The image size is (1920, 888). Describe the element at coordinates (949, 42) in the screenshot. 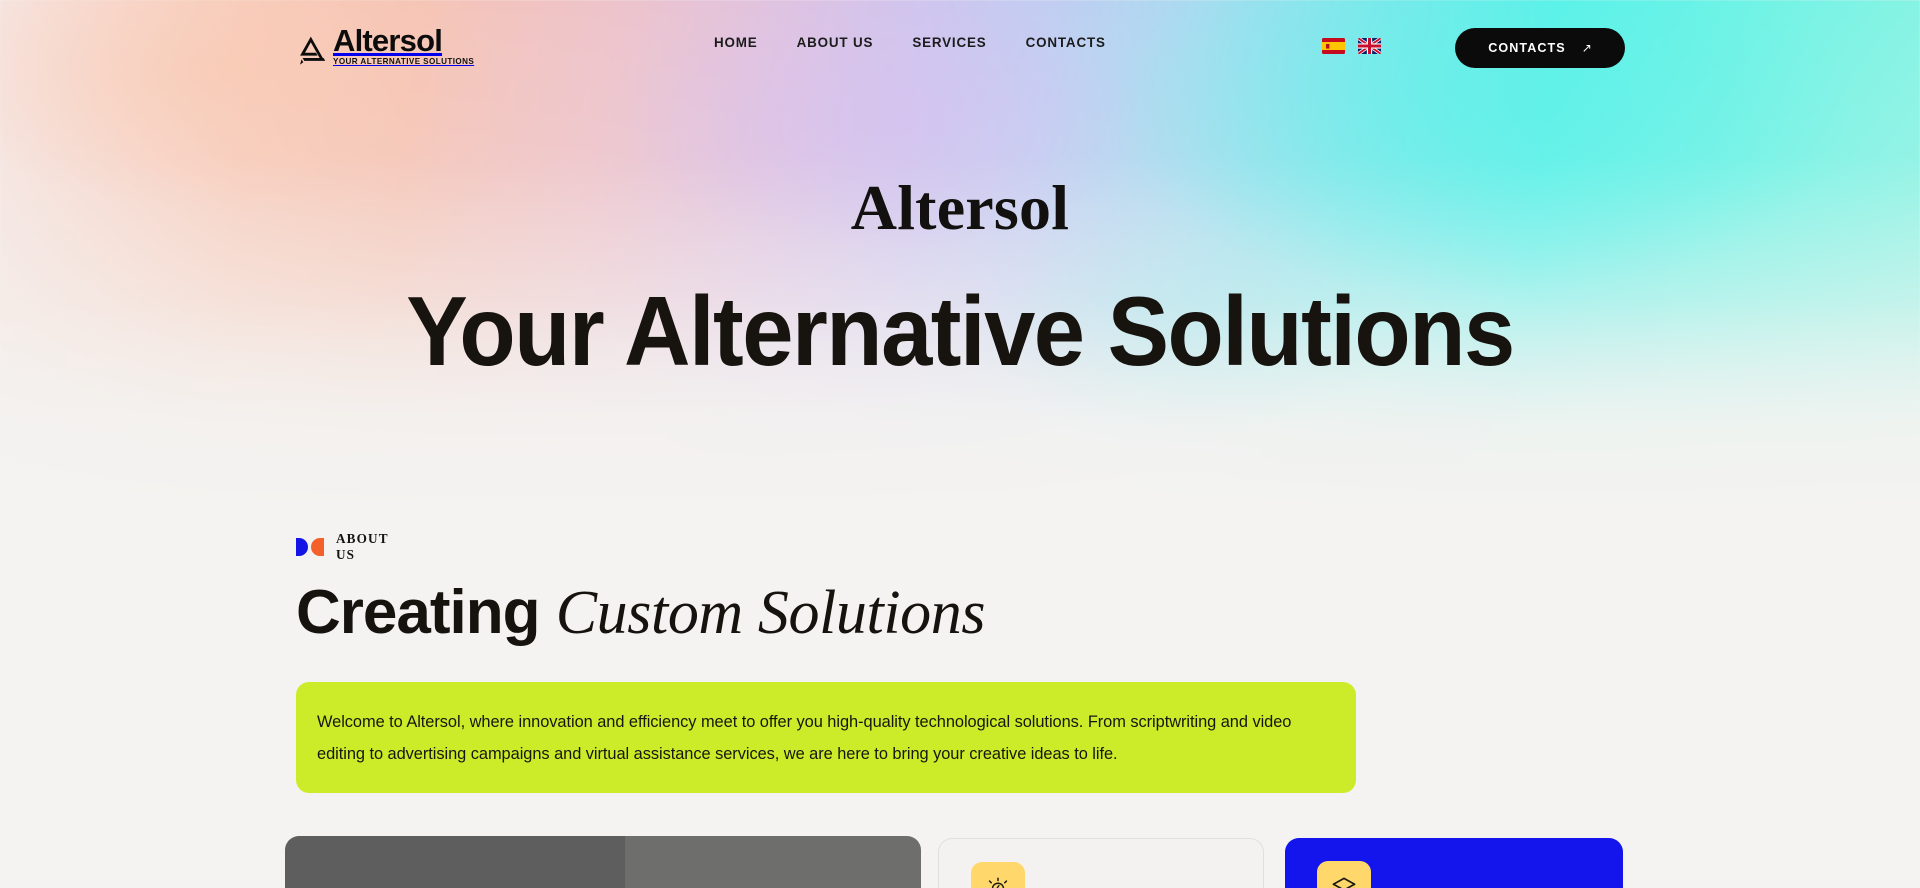

I see `nav-item-services: SERVICES` at that location.